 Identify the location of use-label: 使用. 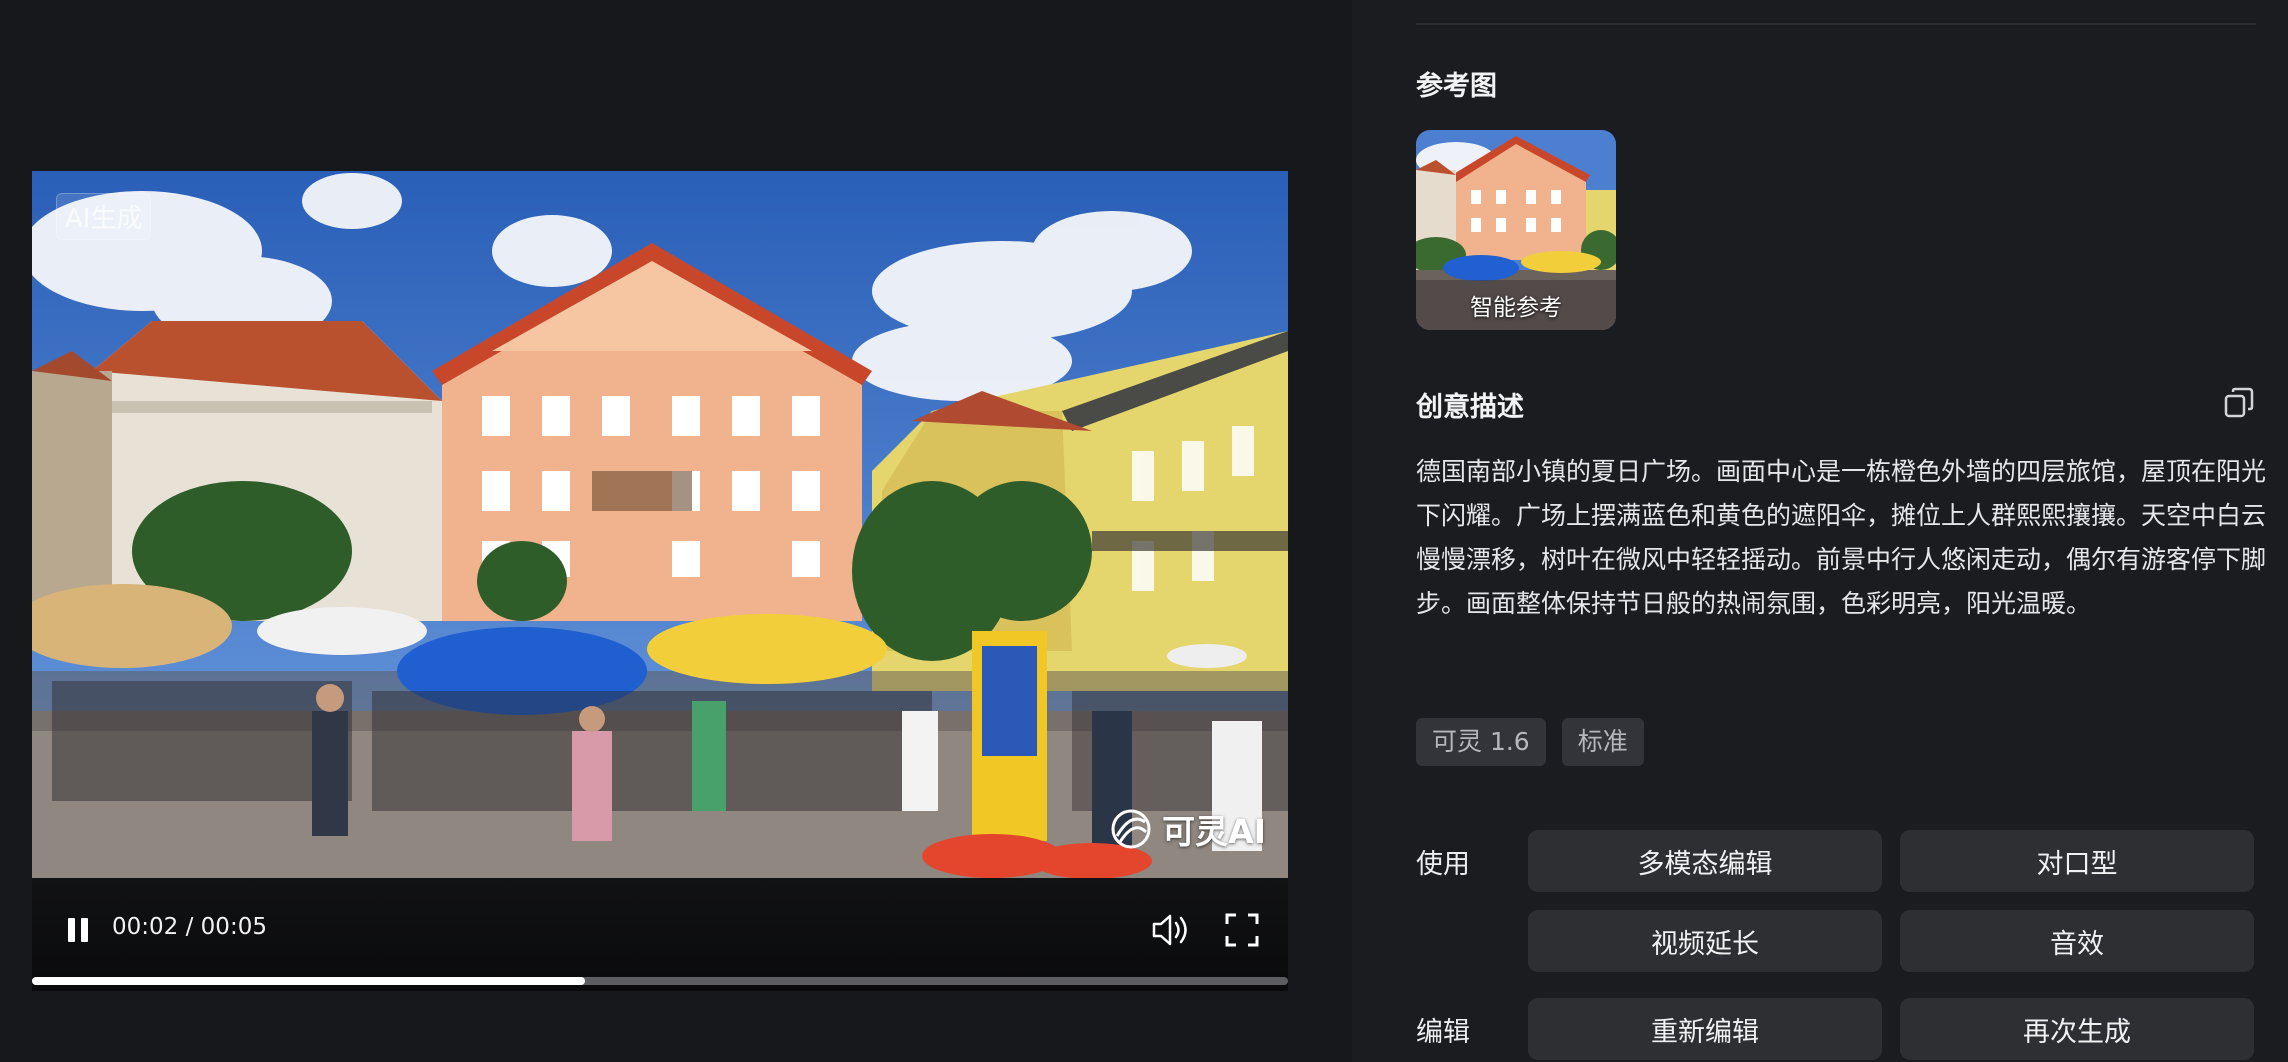
(1443, 864).